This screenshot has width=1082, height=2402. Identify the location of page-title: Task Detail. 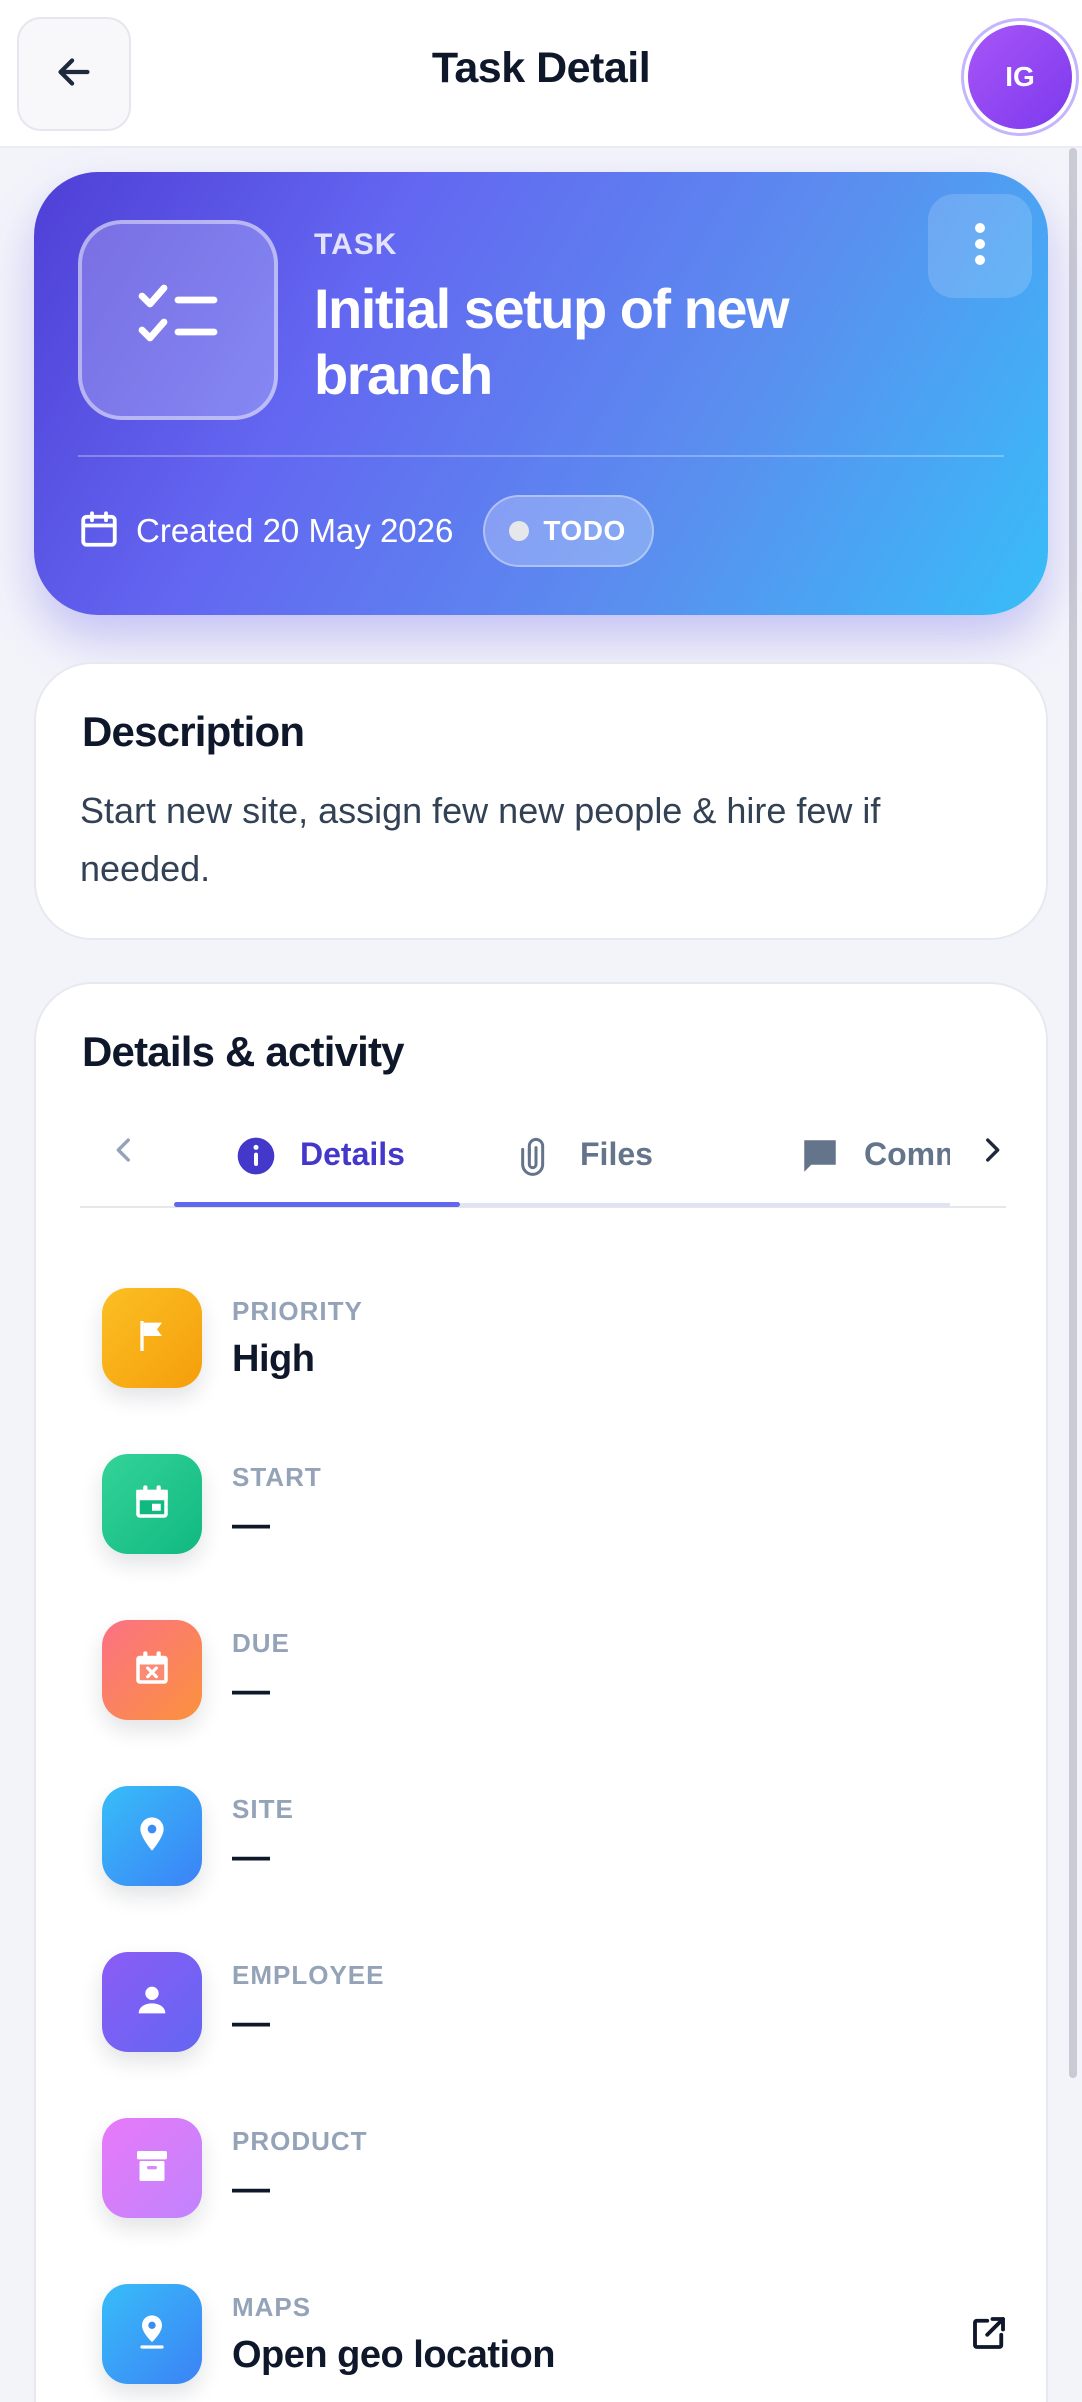
(541, 68).